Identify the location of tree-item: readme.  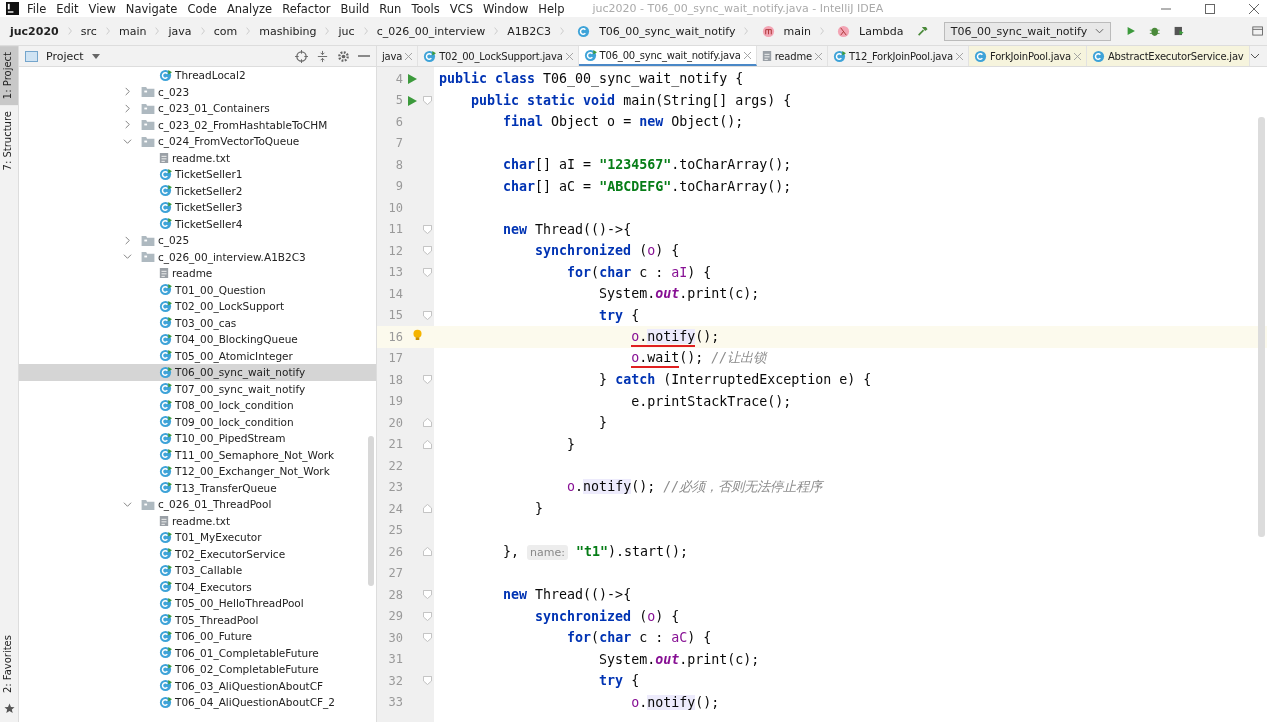
(197, 273).